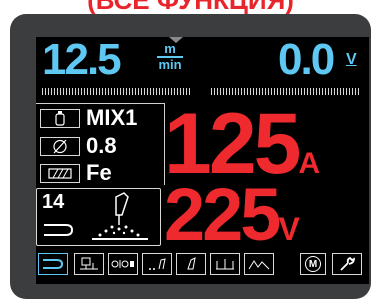 The height and width of the screenshot is (300, 381). Describe the element at coordinates (100, 103) in the screenshot. I see `divider` at that location.